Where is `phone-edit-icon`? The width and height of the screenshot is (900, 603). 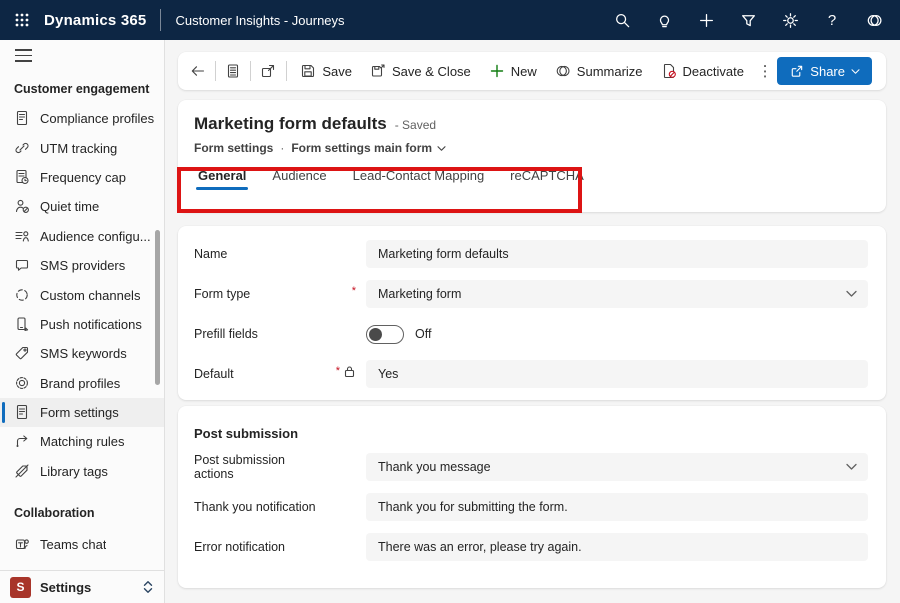
phone-edit-icon is located at coordinates (22, 324).